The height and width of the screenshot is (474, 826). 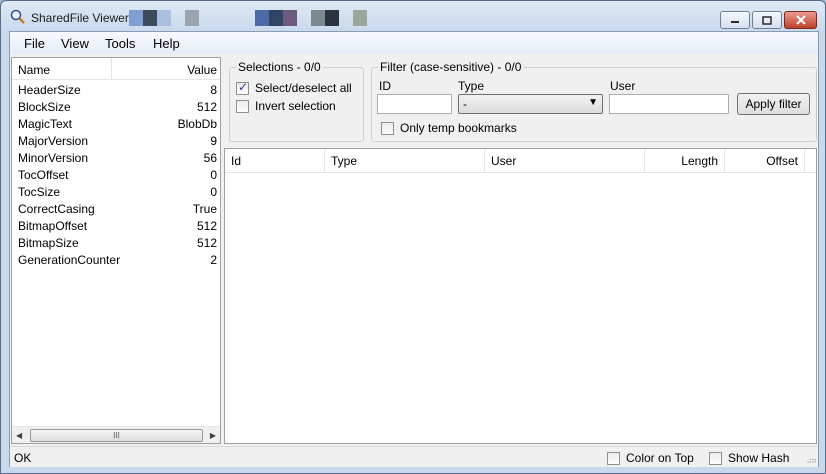 What do you see at coordinates (116, 174) in the screenshot?
I see `property-row: TocOffset 0` at bounding box center [116, 174].